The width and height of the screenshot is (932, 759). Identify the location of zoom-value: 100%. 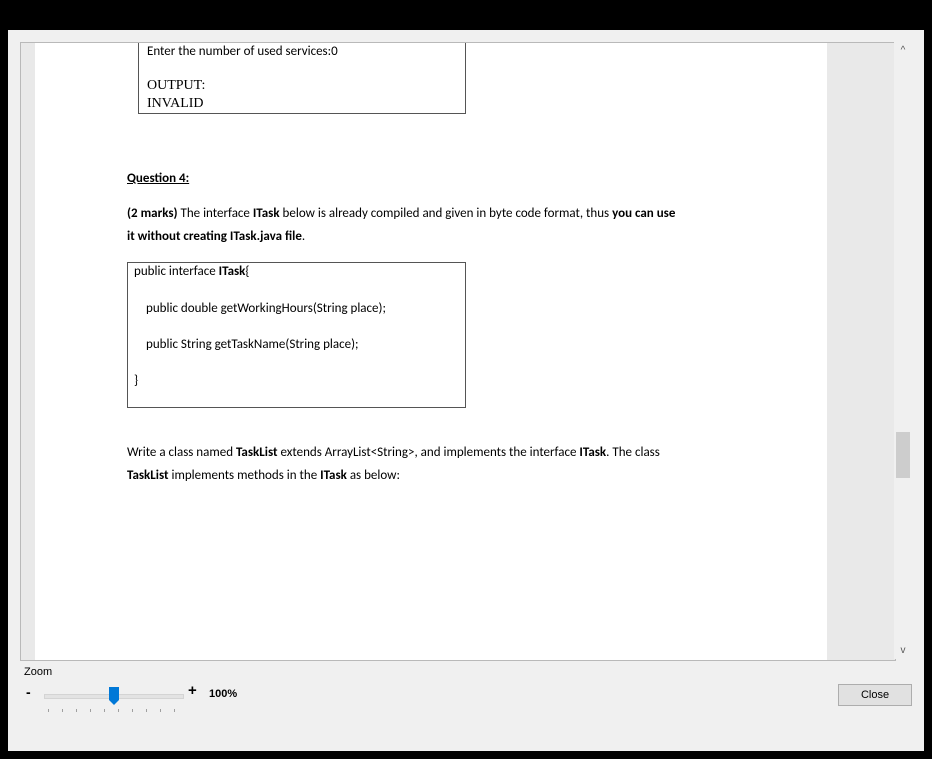
(223, 694).